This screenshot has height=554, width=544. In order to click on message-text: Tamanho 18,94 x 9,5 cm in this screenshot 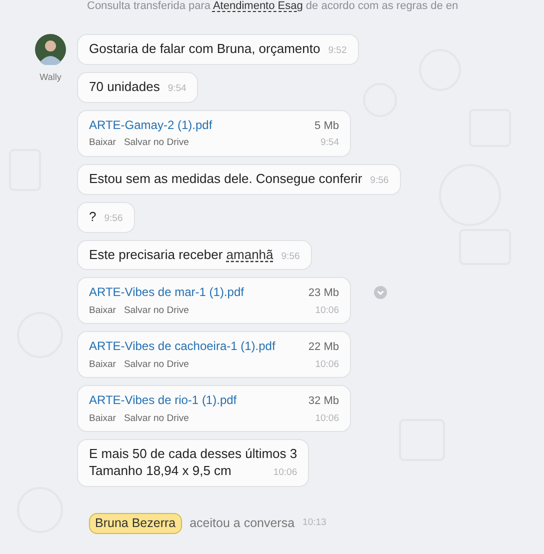, I will do `click(160, 471)`.